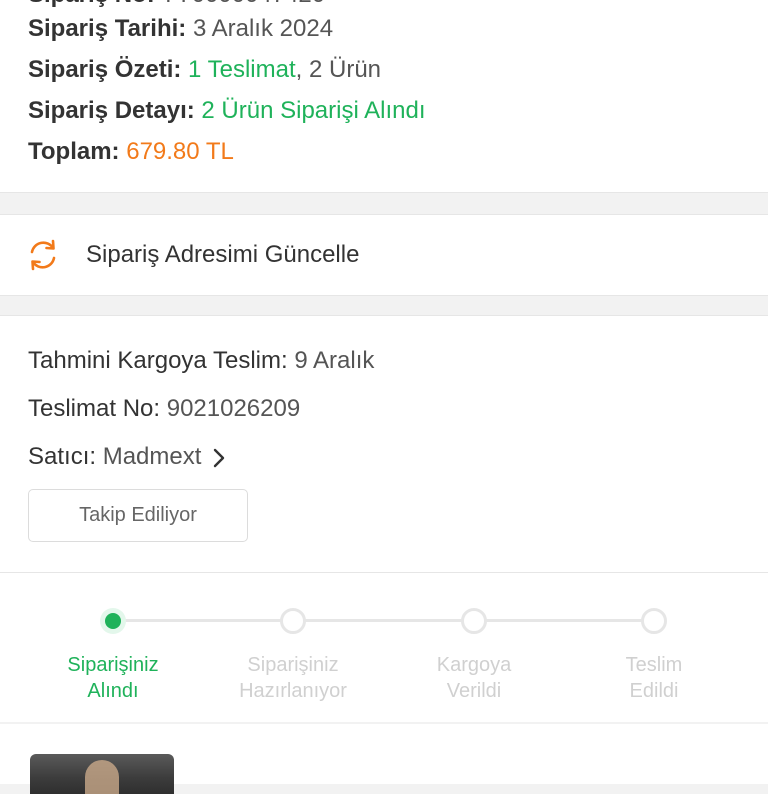 The height and width of the screenshot is (794, 768). I want to click on order-items-count: , 2 Ürün, so click(338, 69).